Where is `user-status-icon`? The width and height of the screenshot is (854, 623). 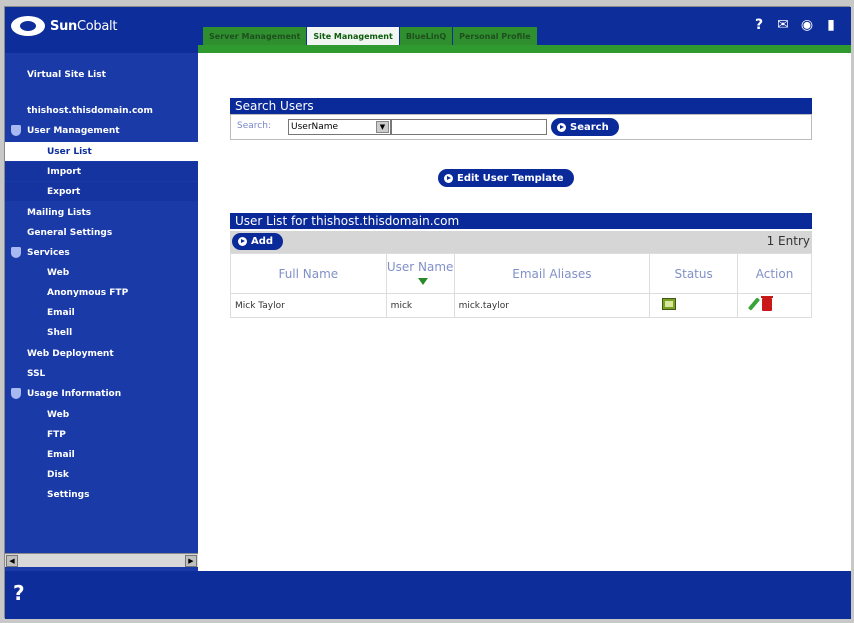 user-status-icon is located at coordinates (669, 304).